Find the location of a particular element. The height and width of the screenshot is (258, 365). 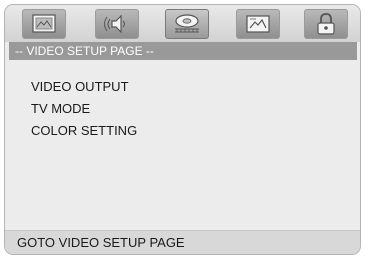

password-lock-icon is located at coordinates (326, 24).